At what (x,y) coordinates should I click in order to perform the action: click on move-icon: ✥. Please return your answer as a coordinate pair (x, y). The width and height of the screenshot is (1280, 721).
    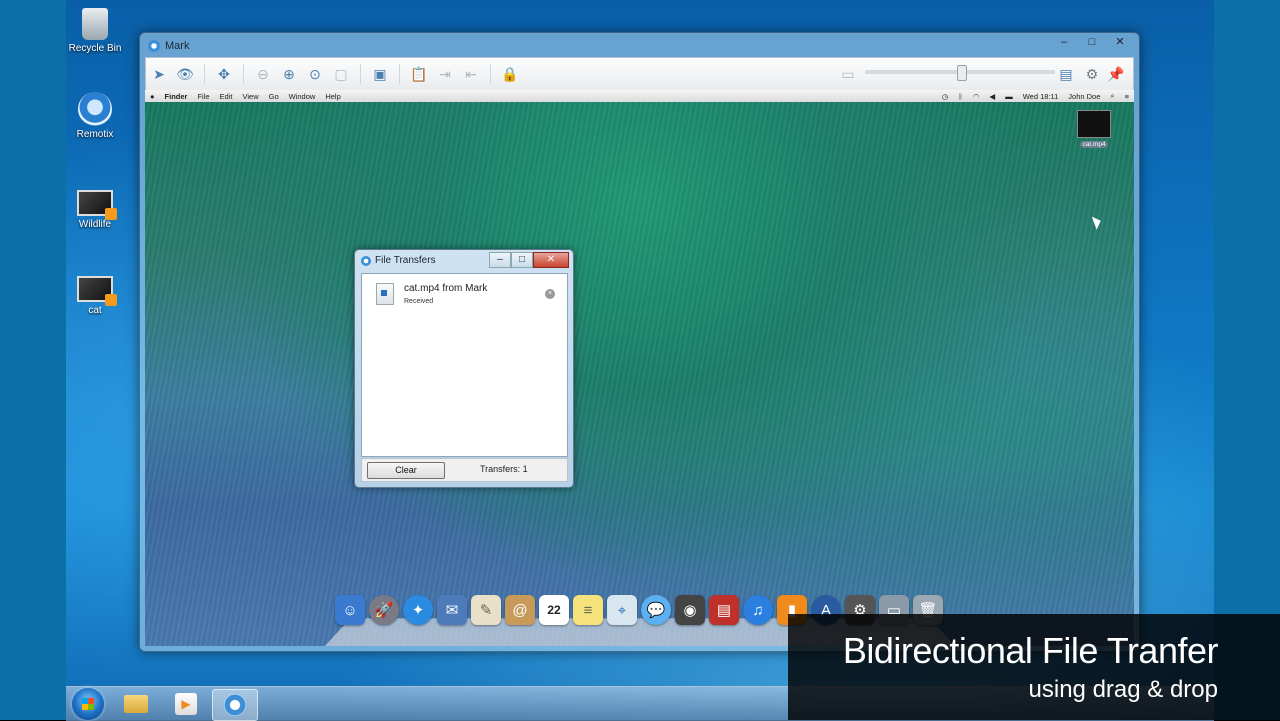
    Looking at the image, I should click on (224, 74).